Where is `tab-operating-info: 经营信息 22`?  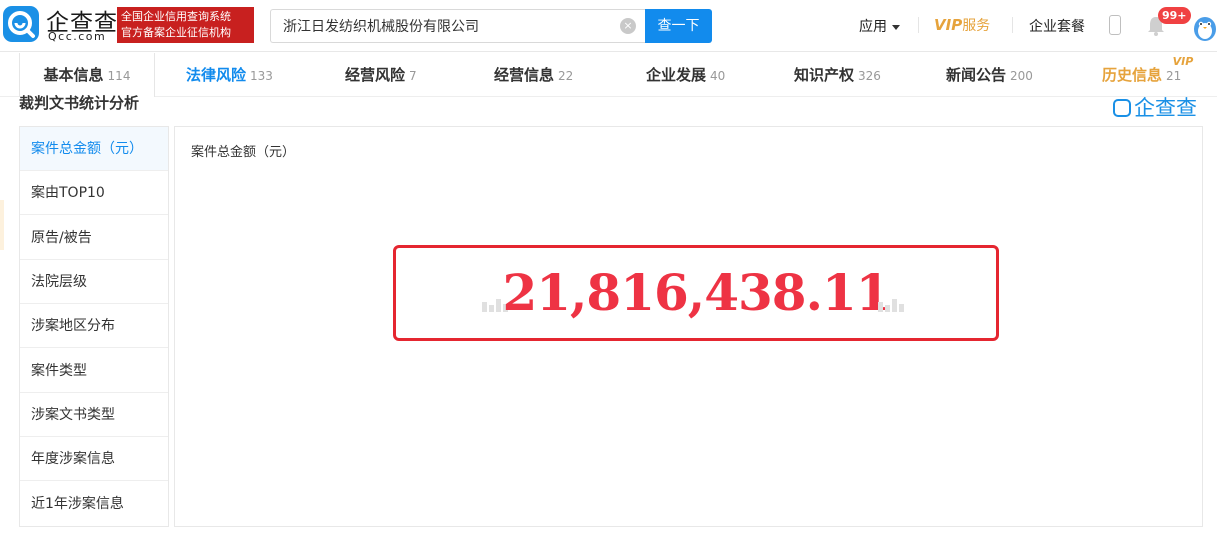 tab-operating-info: 经营信息 22 is located at coordinates (533, 75).